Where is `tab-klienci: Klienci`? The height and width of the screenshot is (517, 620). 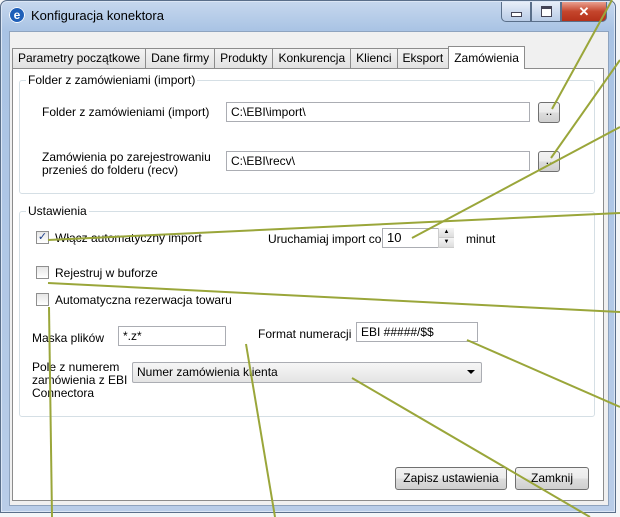 tab-klienci: Klienci is located at coordinates (374, 58).